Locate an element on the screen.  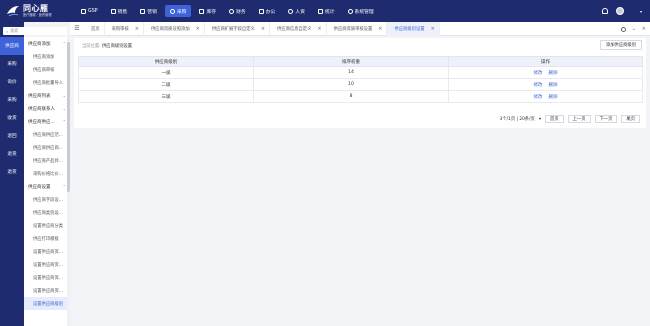
bell-icon is located at coordinates (604, 11).